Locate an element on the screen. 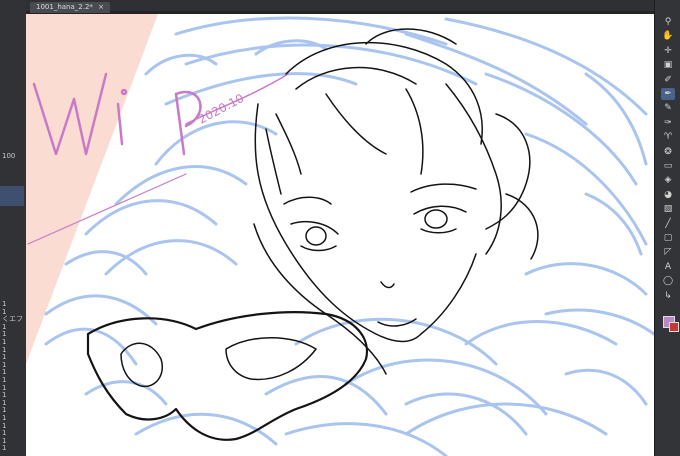 The height and width of the screenshot is (456, 680). airbrush-tool-icon: ♈ is located at coordinates (668, 137).